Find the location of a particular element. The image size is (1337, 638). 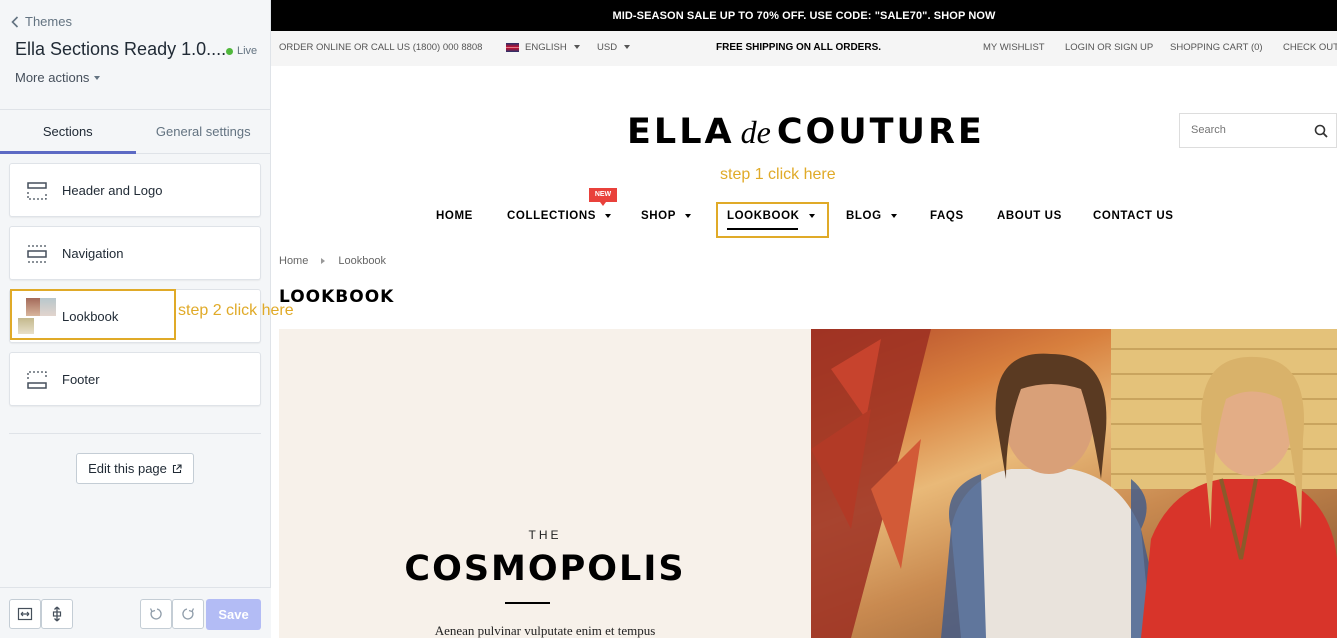

annotation-step-1: step 1 click here is located at coordinates (778, 174).